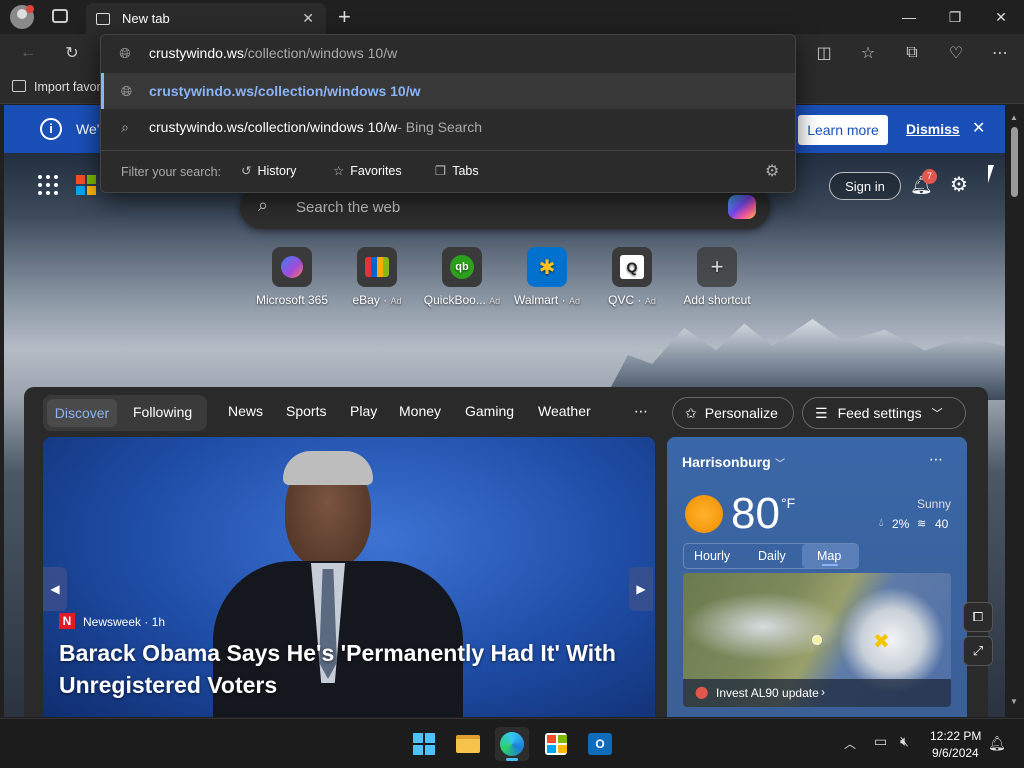  I want to click on nav-news: News, so click(245, 411).